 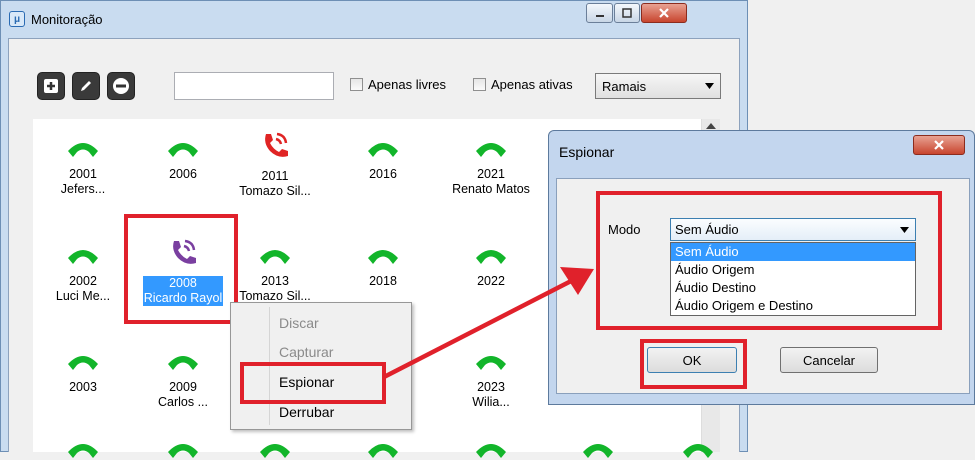 I want to click on extension-label: 2021 Renato Matos, so click(x=491, y=182).